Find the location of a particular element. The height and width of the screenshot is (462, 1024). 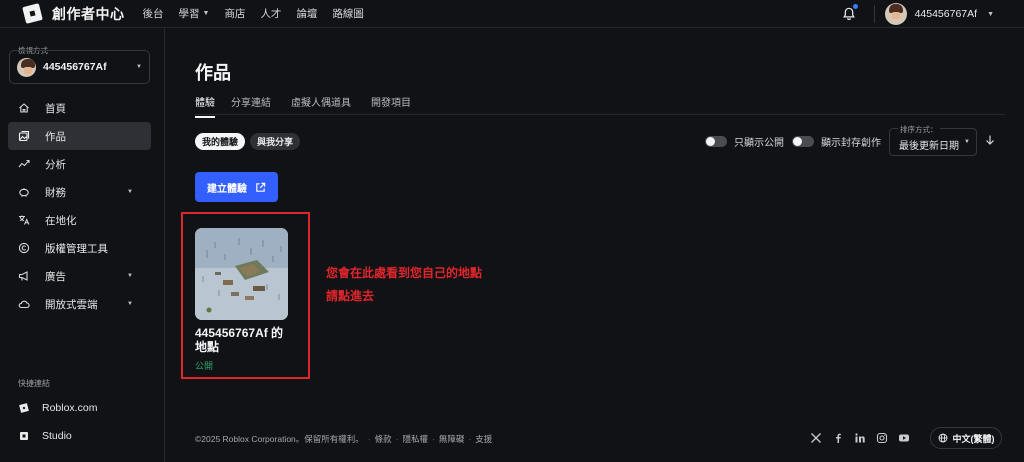

top-nav-talent: 人才 is located at coordinates (270, 13).